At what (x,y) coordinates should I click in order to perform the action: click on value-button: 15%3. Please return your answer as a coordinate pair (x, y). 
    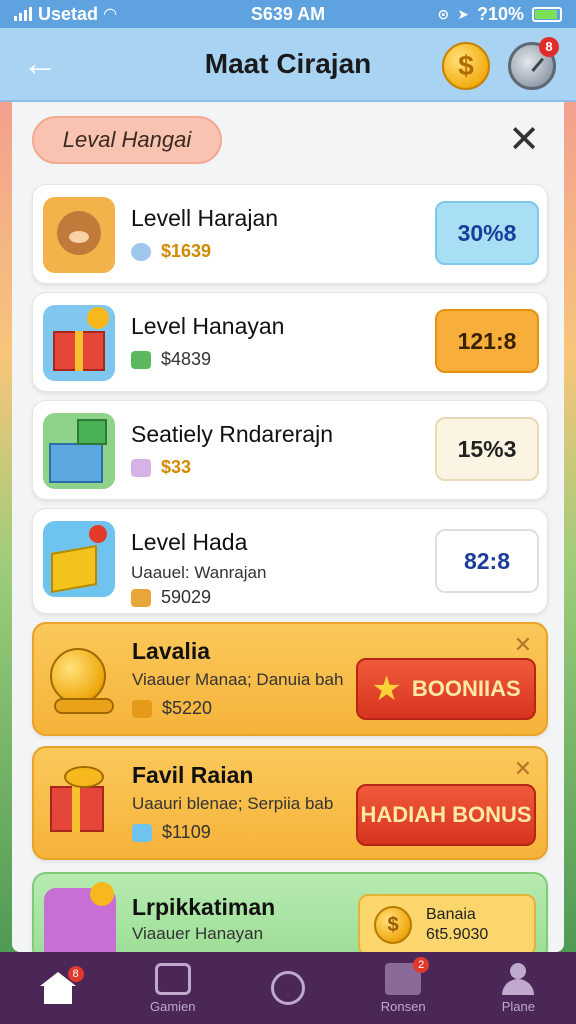
    Looking at the image, I should click on (487, 449).